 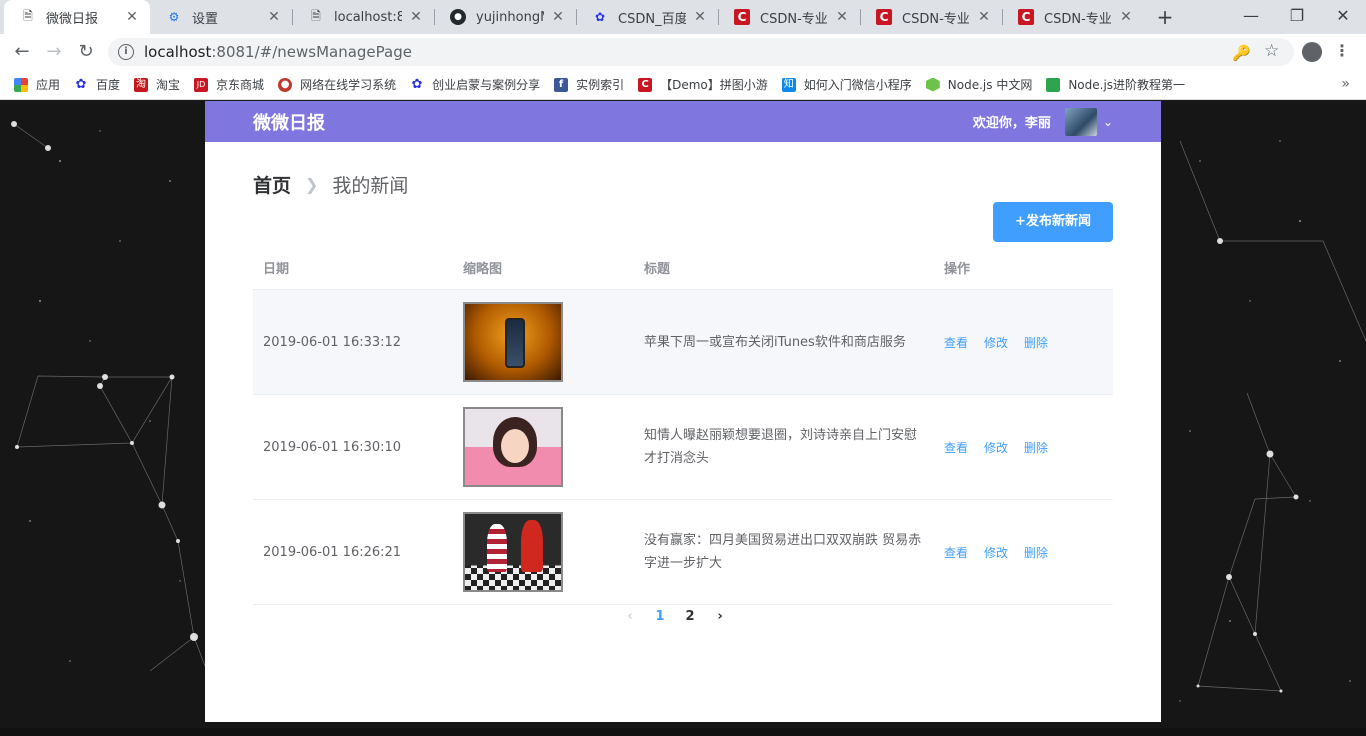 I want to click on row-date: 2019-06-01 16:26:21, so click(x=332, y=552).